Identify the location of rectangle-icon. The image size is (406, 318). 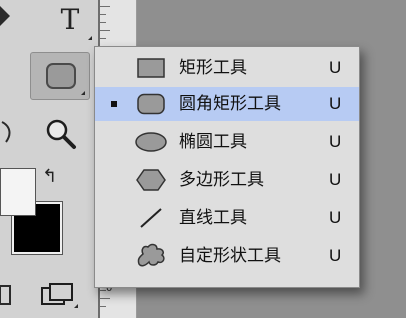
(151, 68).